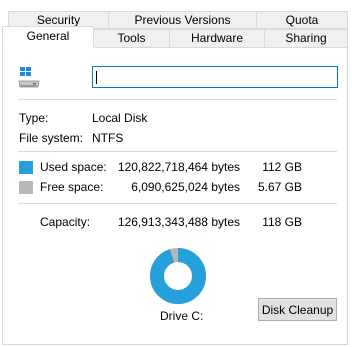 This screenshot has width=352, height=347. Describe the element at coordinates (279, 187) in the screenshot. I see `free-space-size: 5.67 GB` at that location.